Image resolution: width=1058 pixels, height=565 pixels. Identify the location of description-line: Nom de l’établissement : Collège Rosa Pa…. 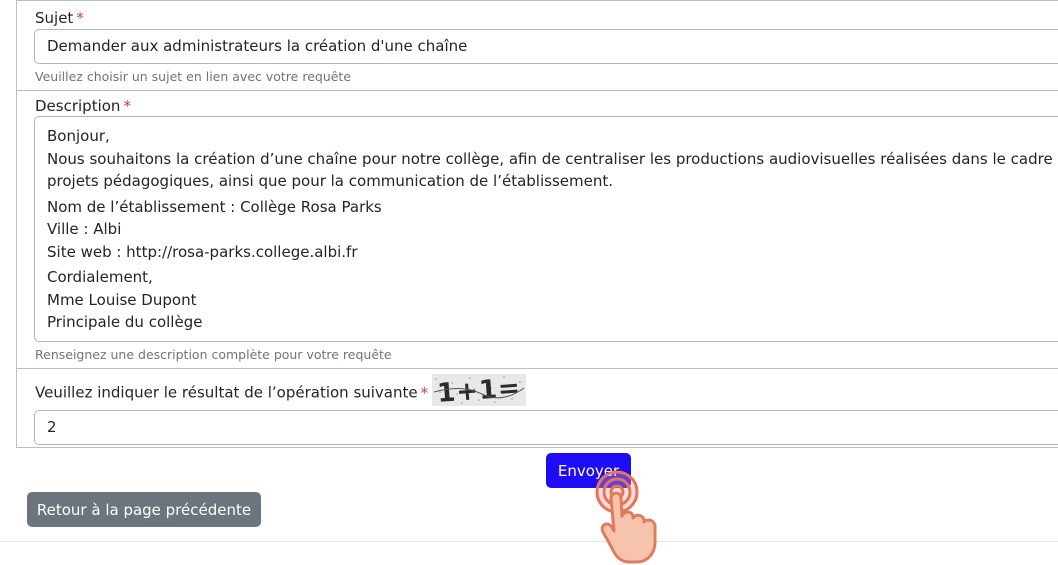
(214, 206).